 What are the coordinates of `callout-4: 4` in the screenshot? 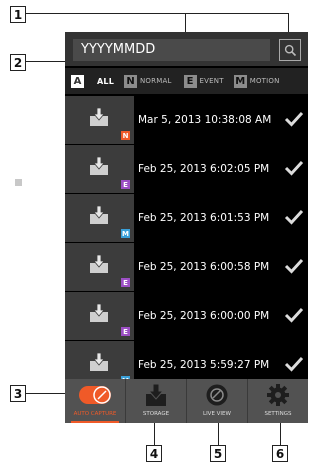 It's located at (154, 453).